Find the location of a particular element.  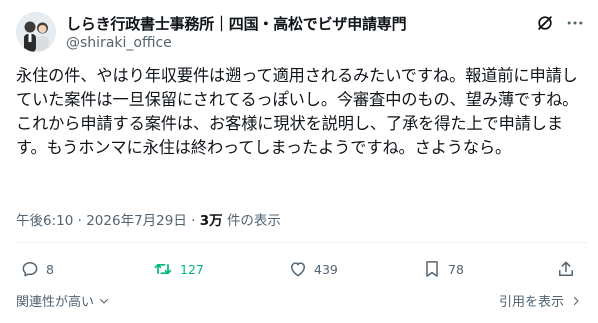

like-count: 439 is located at coordinates (326, 269).